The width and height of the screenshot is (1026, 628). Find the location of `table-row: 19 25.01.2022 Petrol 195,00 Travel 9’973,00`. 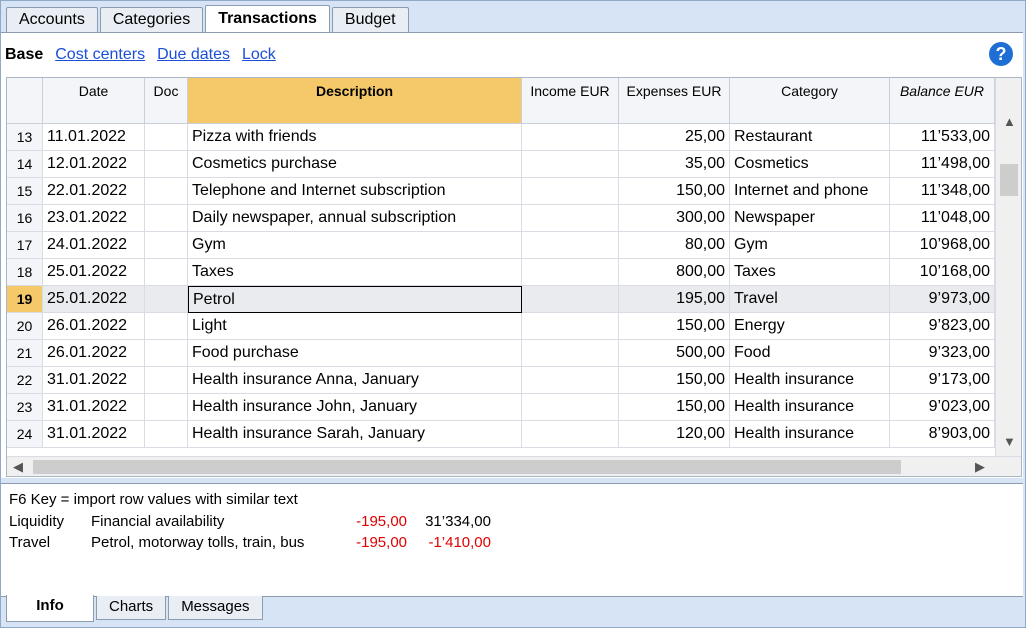

table-row: 19 25.01.2022 Petrol 195,00 Travel 9’973,00 is located at coordinates (501, 299).